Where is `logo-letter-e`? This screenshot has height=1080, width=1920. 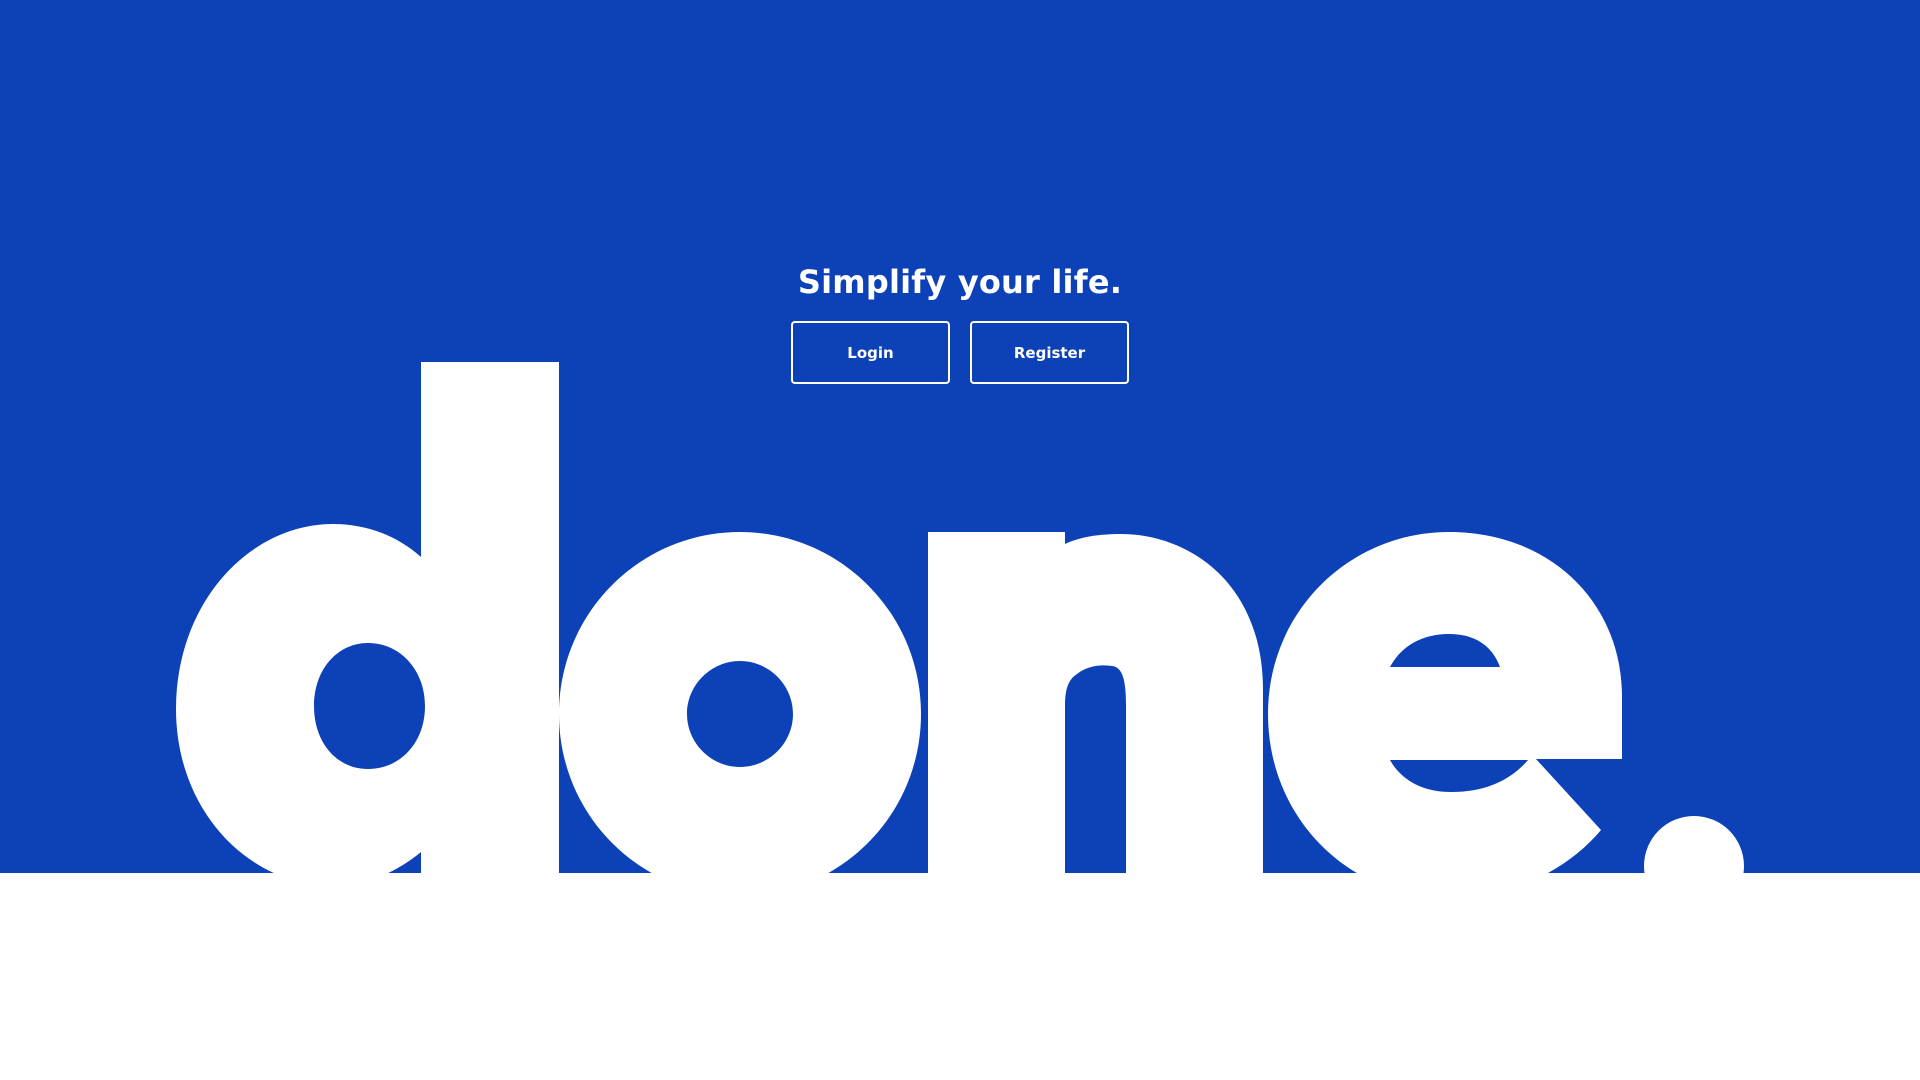
logo-letter-e is located at coordinates (1445, 702).